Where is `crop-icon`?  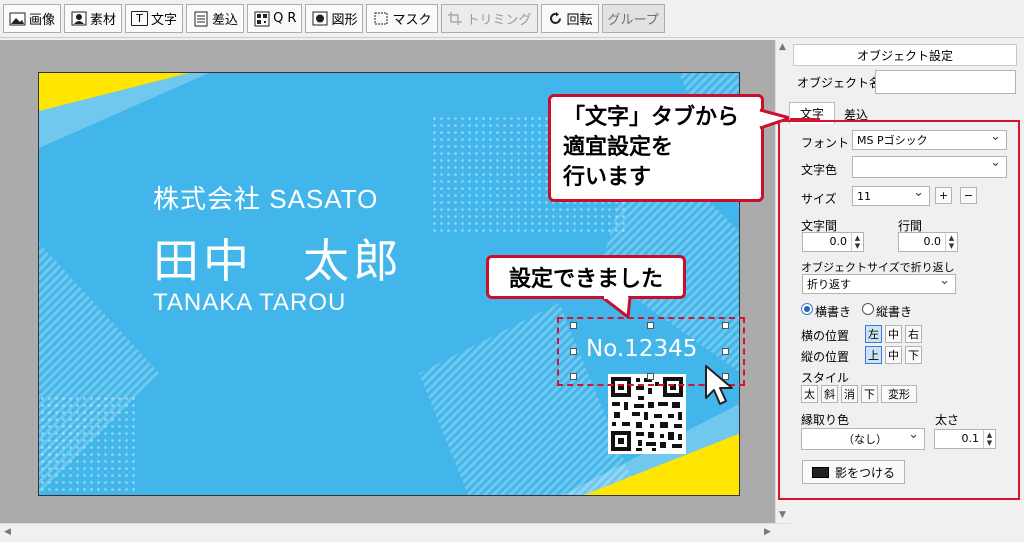
crop-icon is located at coordinates (455, 18).